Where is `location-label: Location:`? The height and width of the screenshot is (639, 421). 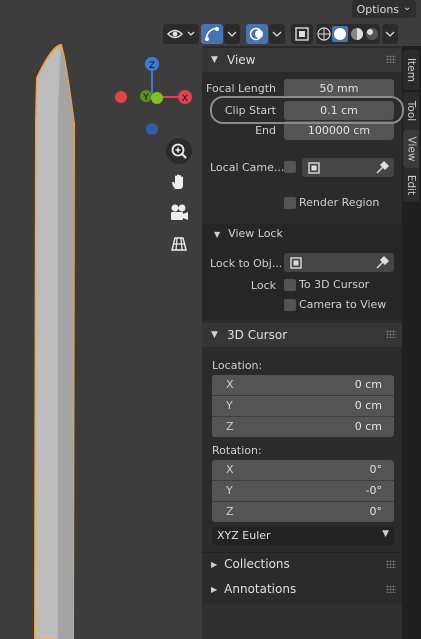
location-label: Location: is located at coordinates (237, 365).